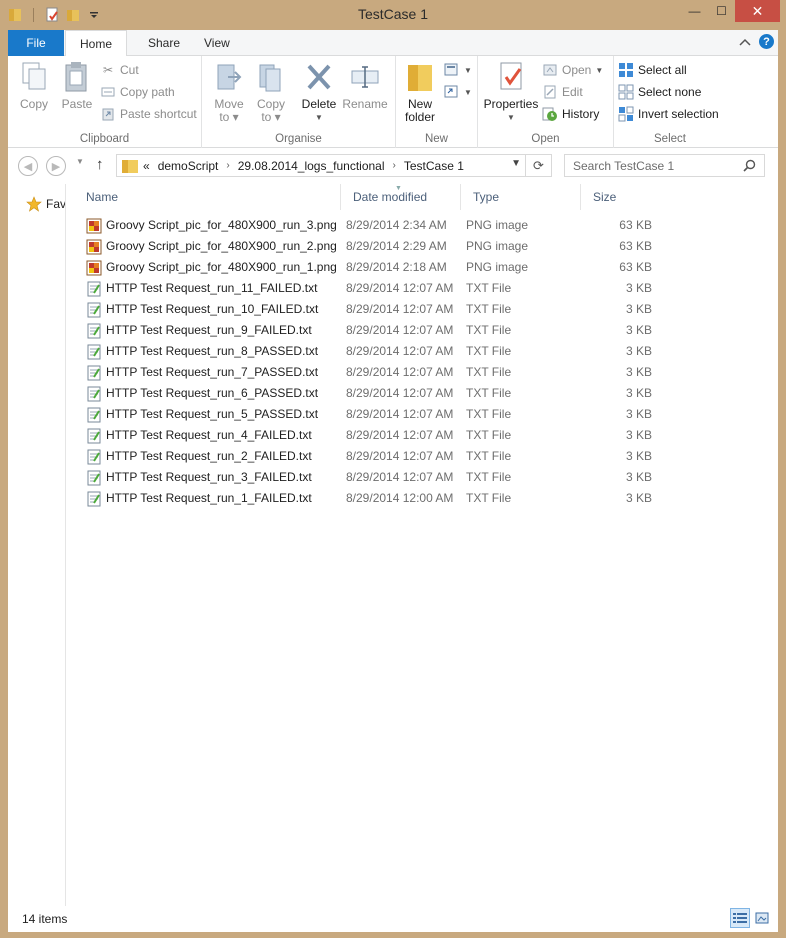  Describe the element at coordinates (620, 197) in the screenshot. I see `column-header-size: Size` at that location.